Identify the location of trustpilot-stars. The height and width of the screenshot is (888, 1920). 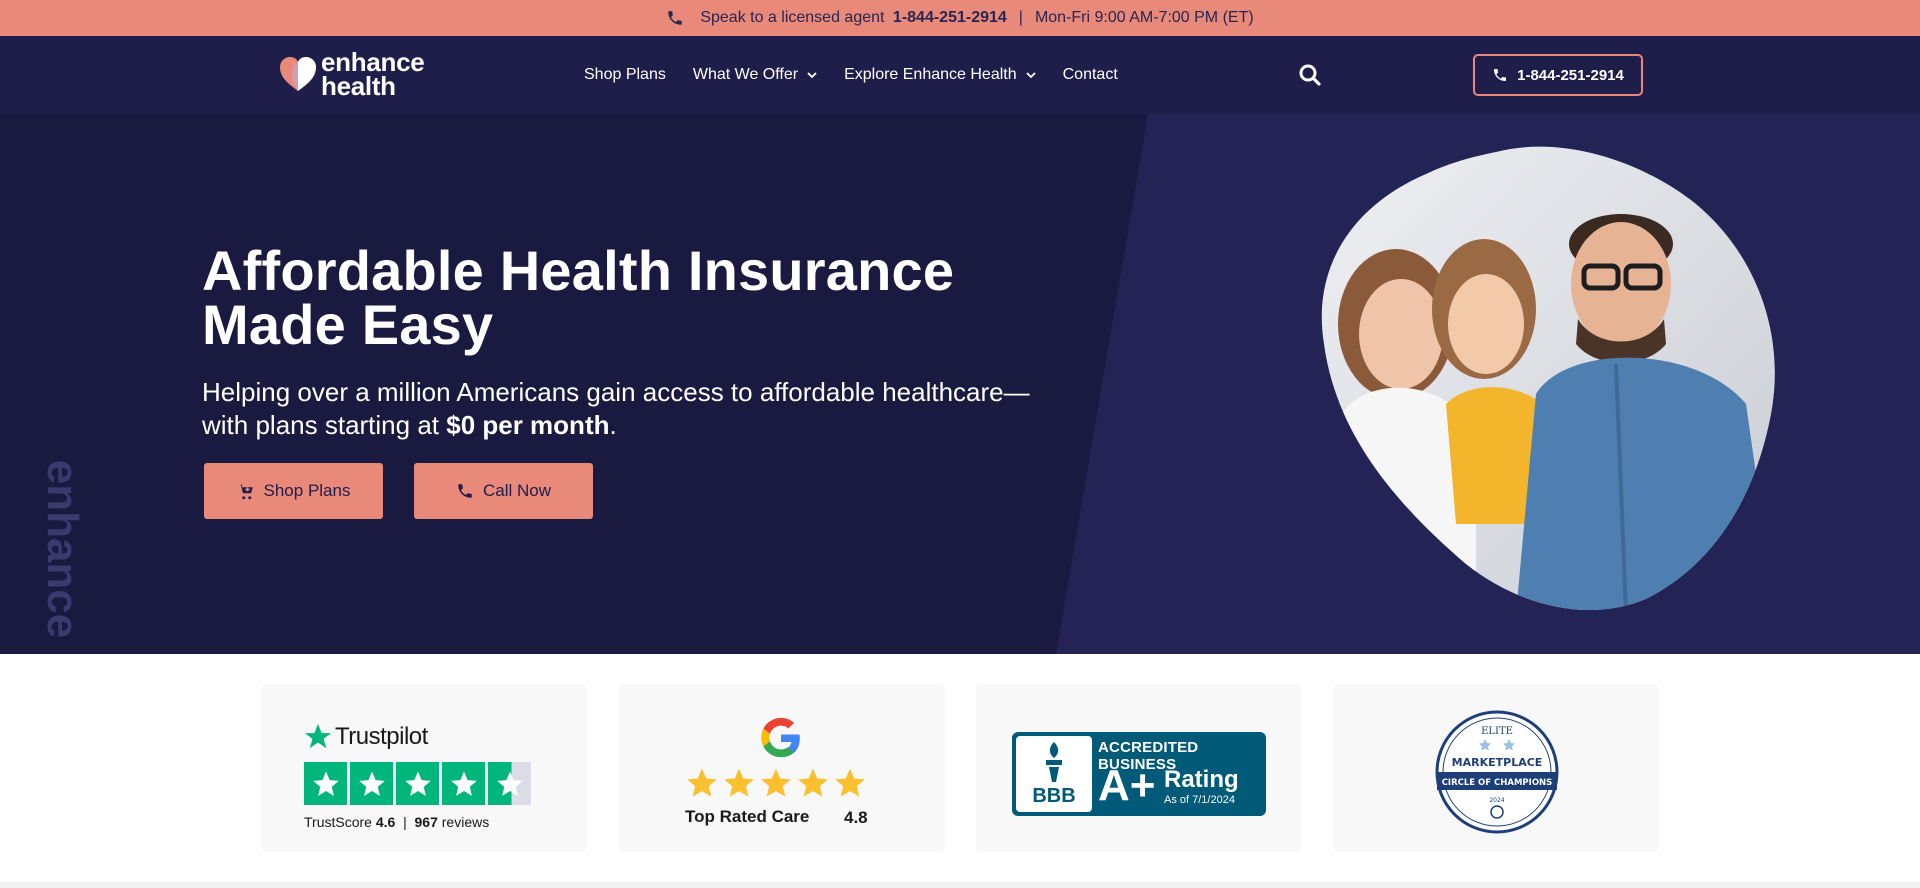
(419, 783).